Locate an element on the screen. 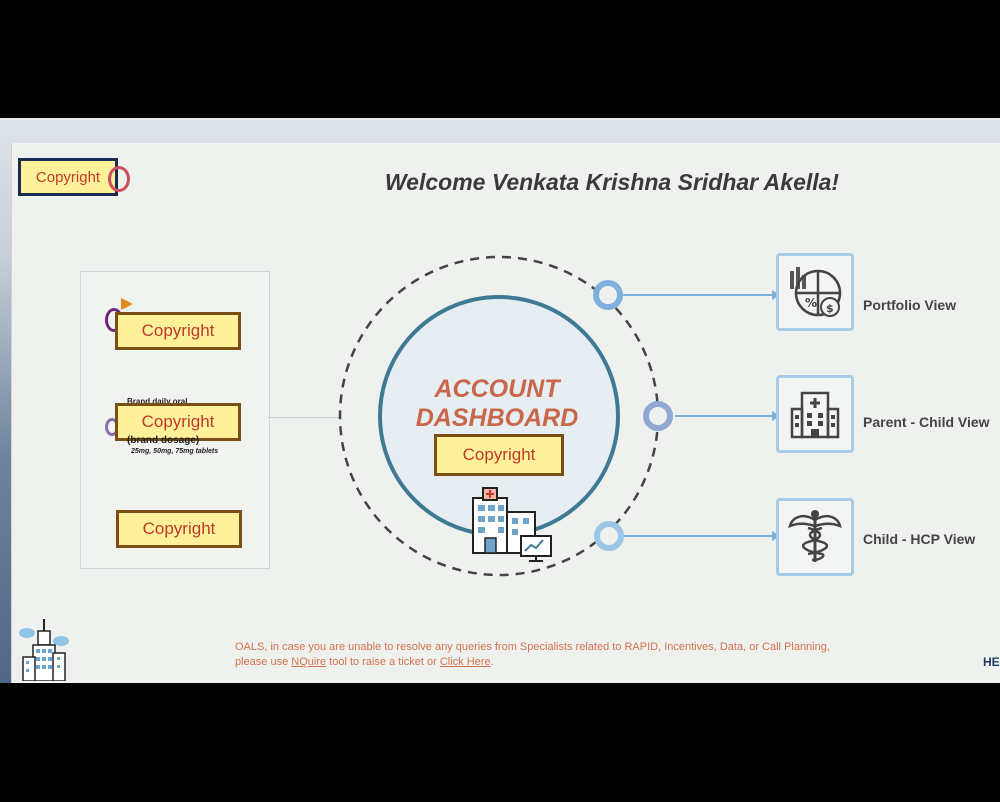 The image size is (1000, 802). parent-child-node-icon is located at coordinates (658, 416).